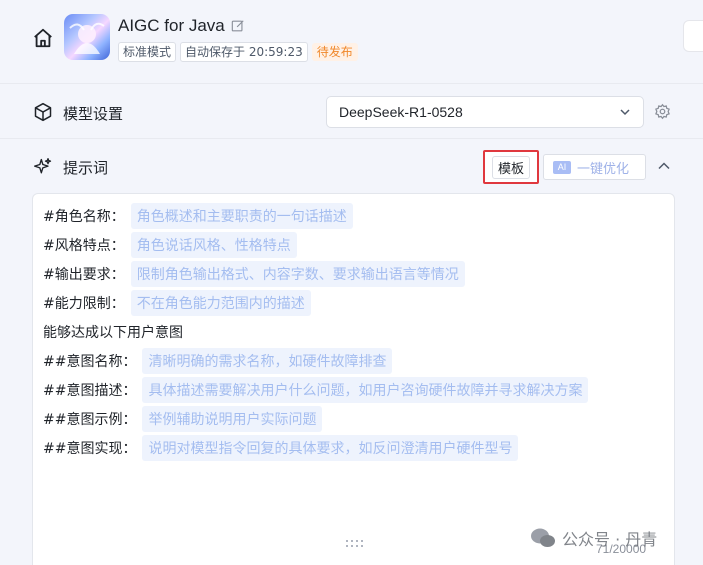  What do you see at coordinates (562, 167) in the screenshot?
I see `ai-icon: AI` at bounding box center [562, 167].